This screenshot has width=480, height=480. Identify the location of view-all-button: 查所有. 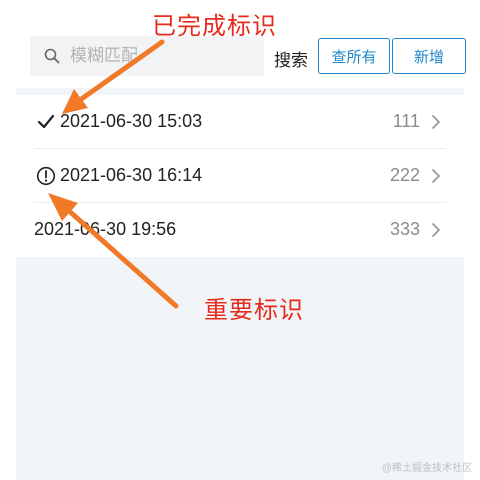
(354, 56).